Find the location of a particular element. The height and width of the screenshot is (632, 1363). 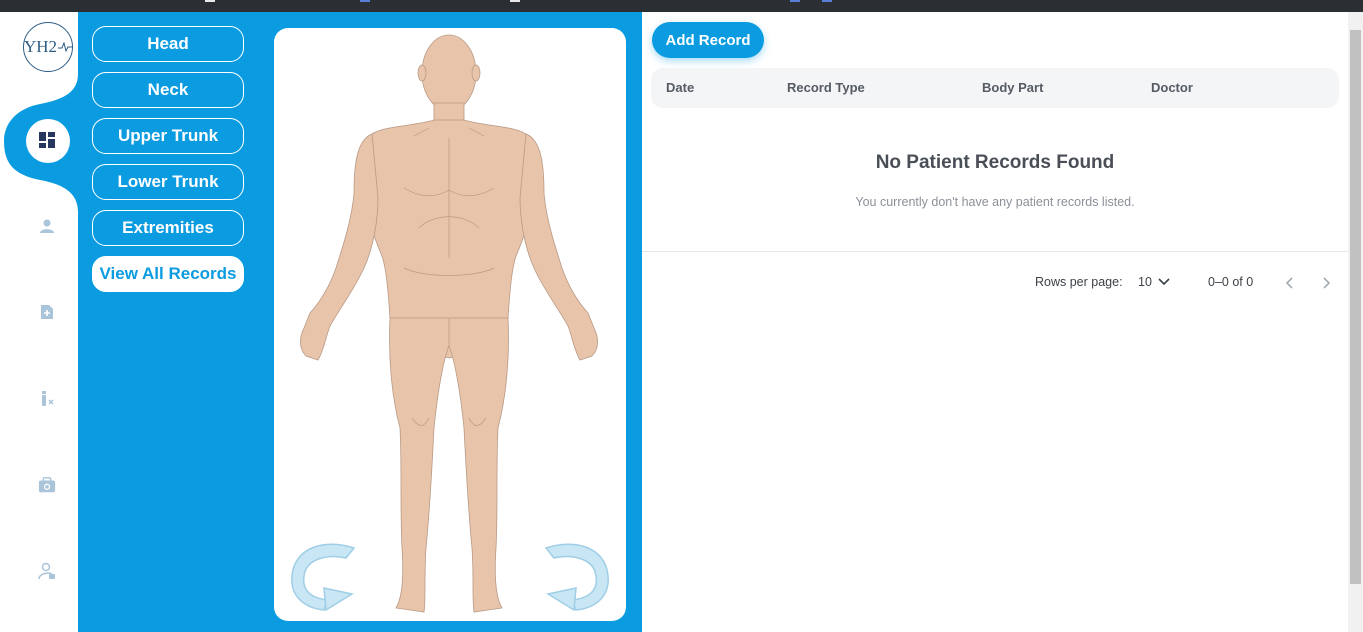

previous-page-button is located at coordinates (1290, 283).